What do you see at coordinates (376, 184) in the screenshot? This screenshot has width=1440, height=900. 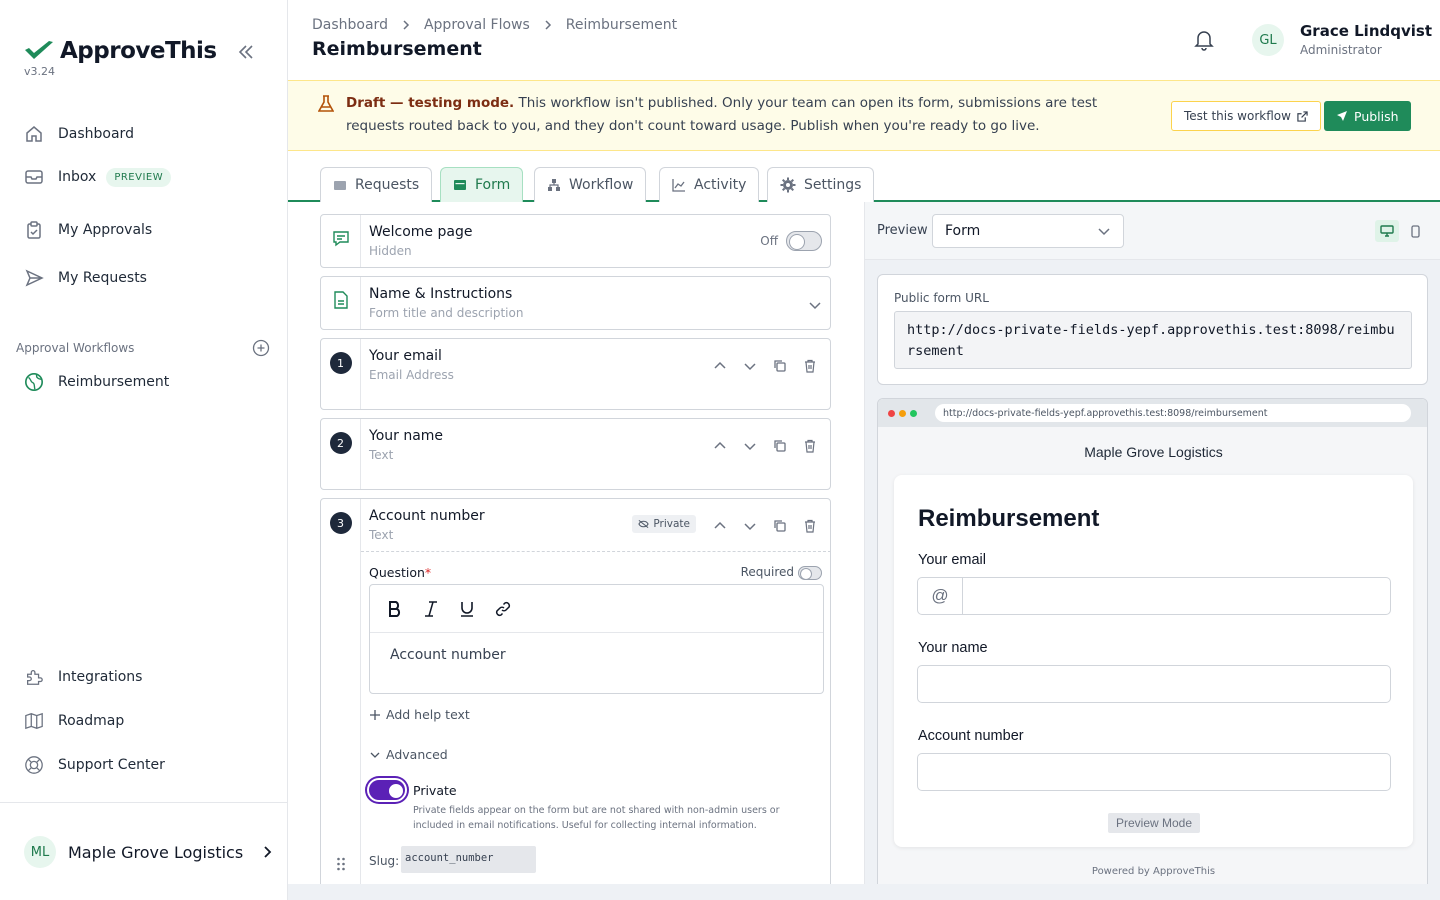 I see `tab-requests: Requests` at bounding box center [376, 184].